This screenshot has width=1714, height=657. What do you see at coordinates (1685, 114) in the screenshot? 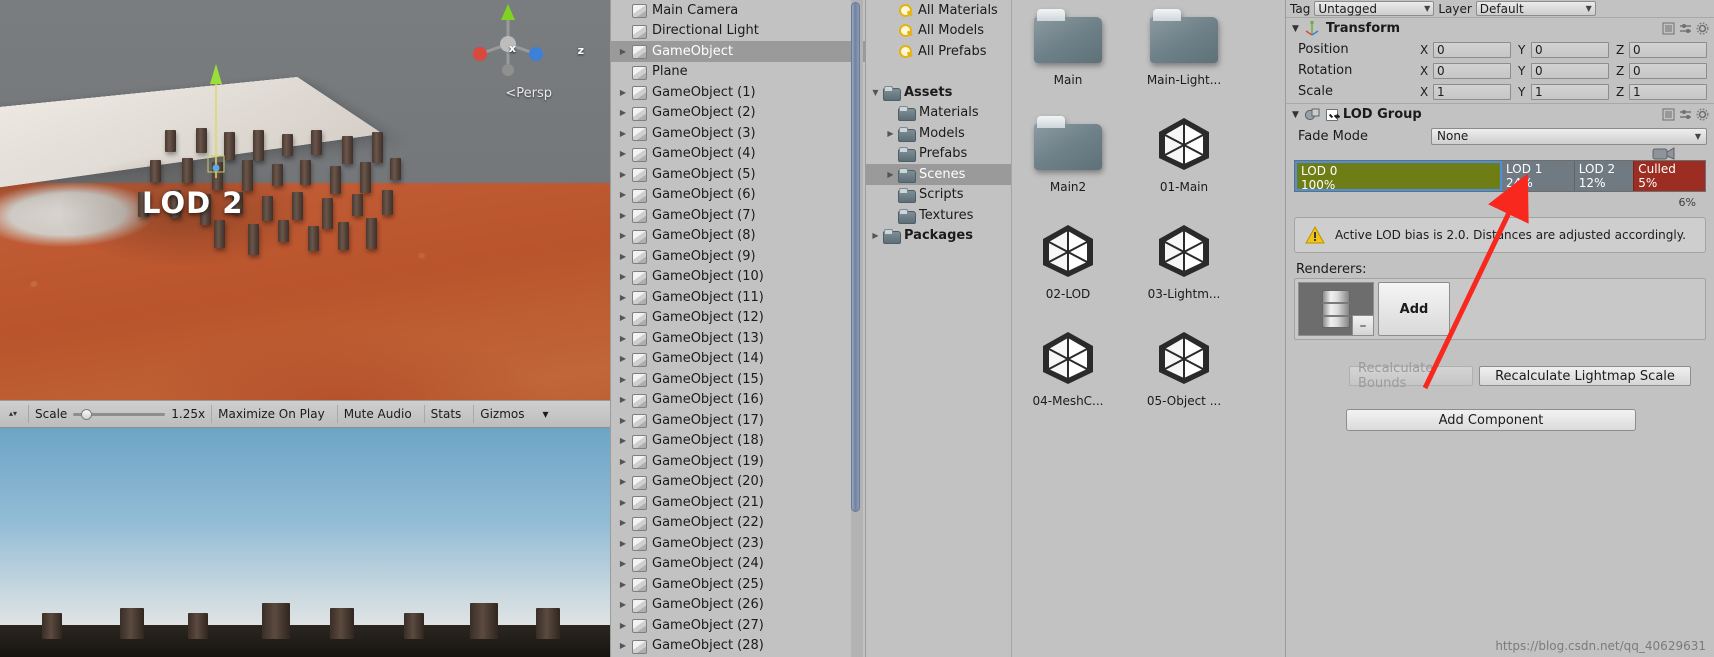
I see `settings-sliders-icon` at bounding box center [1685, 114].